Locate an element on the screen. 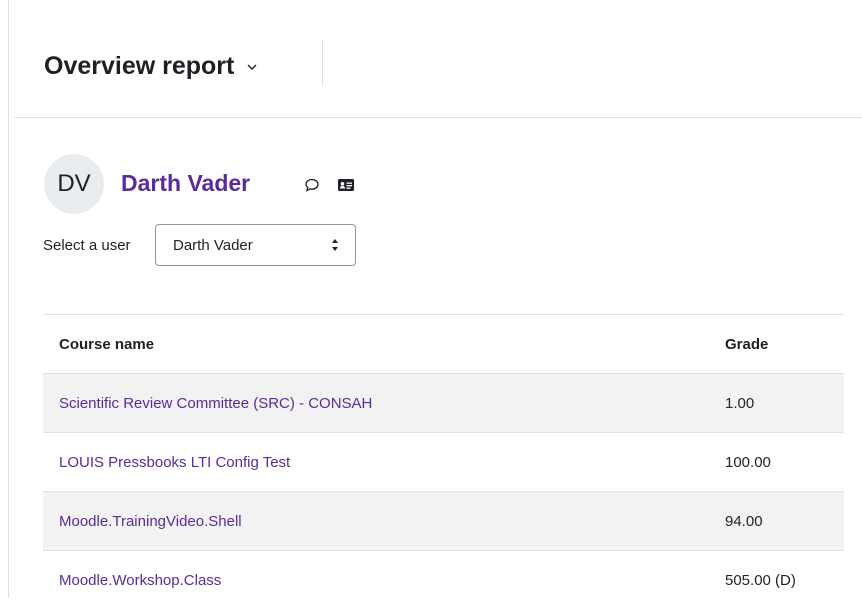 The image size is (862, 609). course-cell: Moodle.Workshop.Class is located at coordinates (376, 580).